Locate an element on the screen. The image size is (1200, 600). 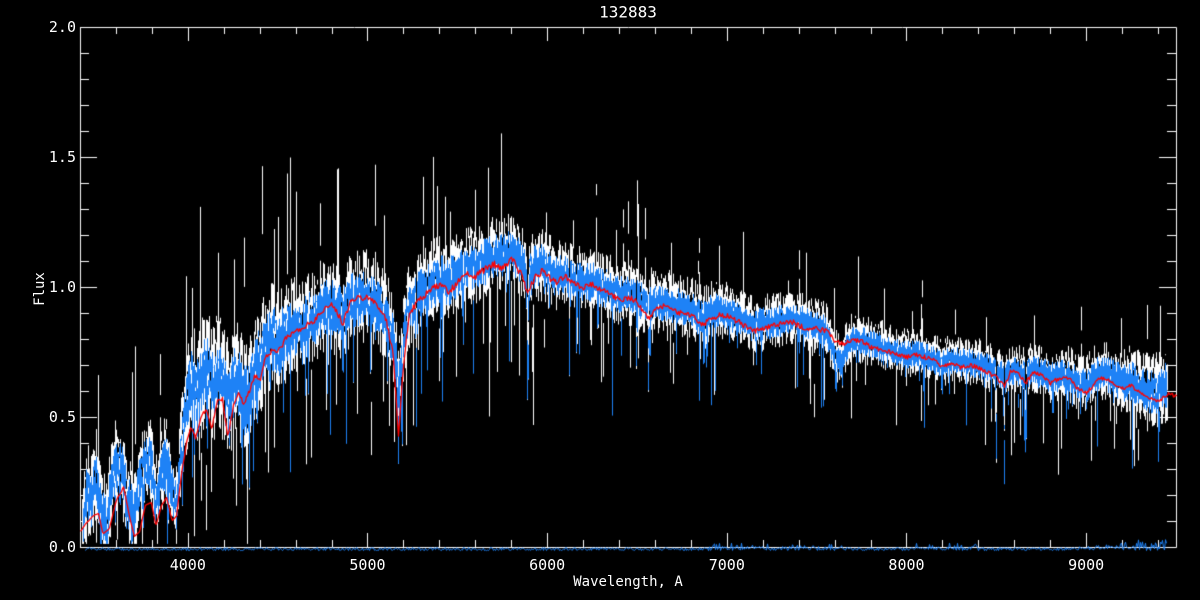
y-tick-label: 2.0 is located at coordinates (62, 27).